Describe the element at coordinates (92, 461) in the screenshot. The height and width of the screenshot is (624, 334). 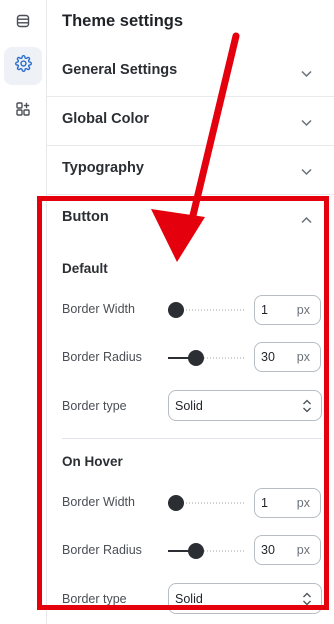
I see `hover-group-title: On Hover` at that location.